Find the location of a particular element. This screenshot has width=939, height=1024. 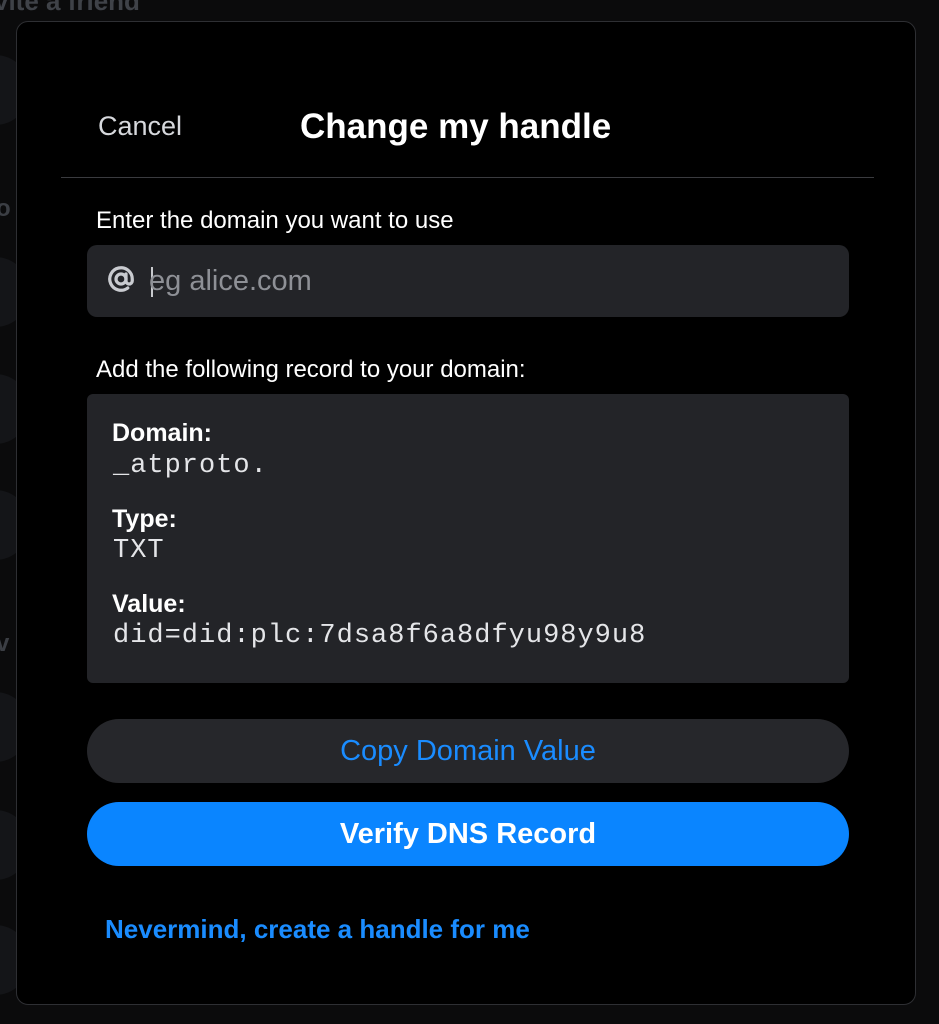

record-value-value: did=did:plc:7dsa8f6a8dfyu98y9u8 is located at coordinates (380, 636).